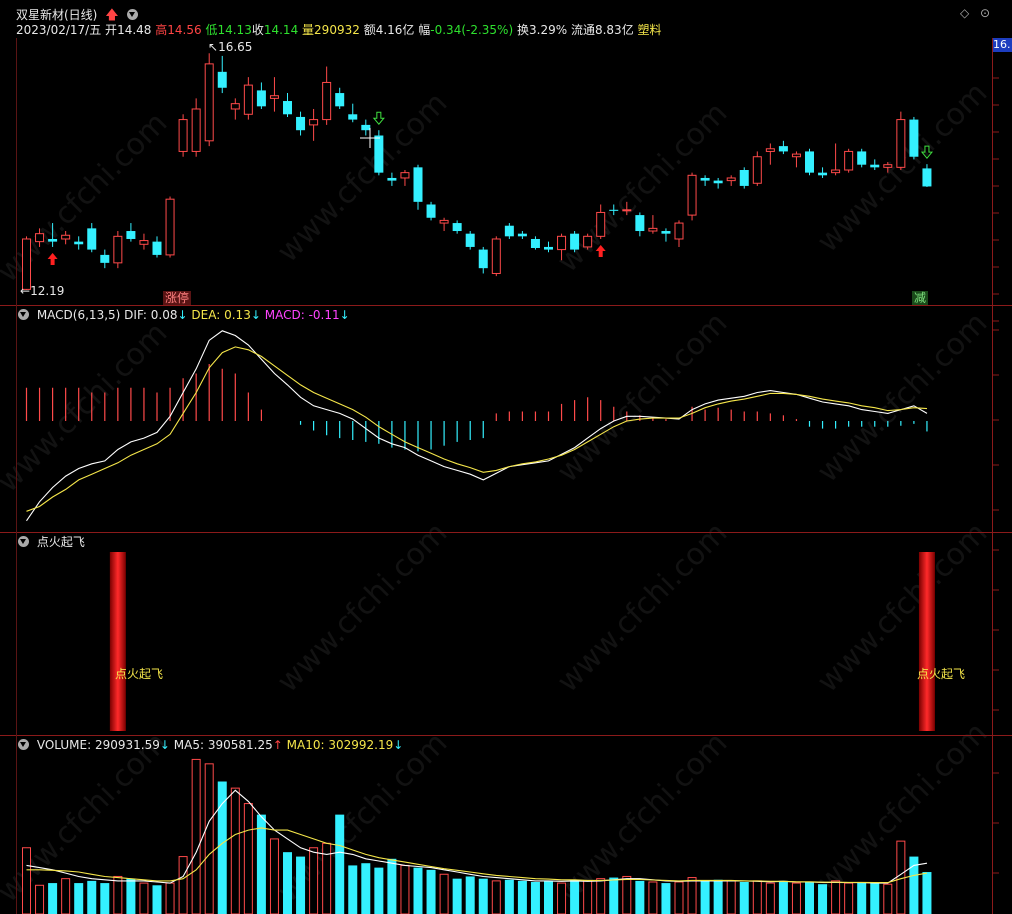 This screenshot has width=1012, height=914. What do you see at coordinates (23, 744) in the screenshot?
I see `volume-menu-icon` at bounding box center [23, 744].